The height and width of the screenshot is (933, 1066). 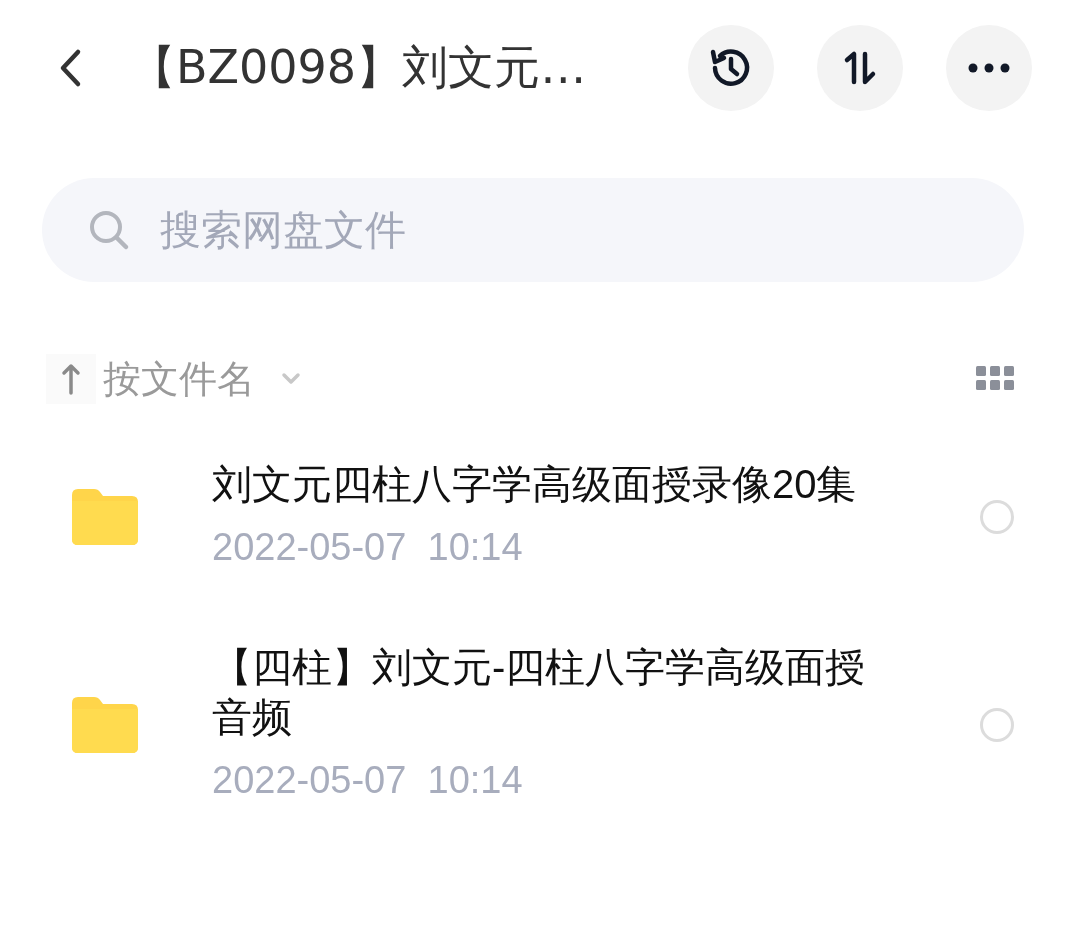 I want to click on grid-view-icon, so click(x=996, y=379).